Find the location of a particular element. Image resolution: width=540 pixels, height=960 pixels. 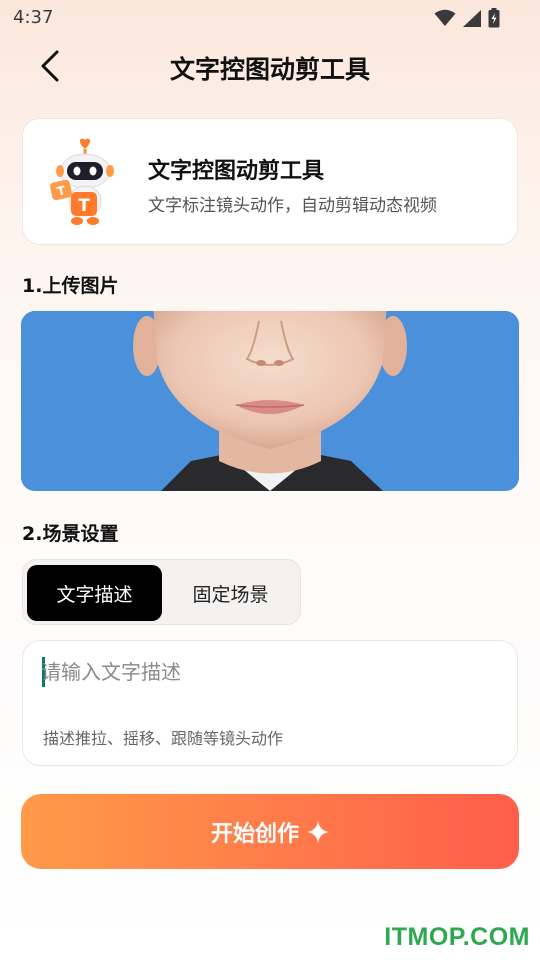

upload-section-label: 1.上传图片 is located at coordinates (70, 286).